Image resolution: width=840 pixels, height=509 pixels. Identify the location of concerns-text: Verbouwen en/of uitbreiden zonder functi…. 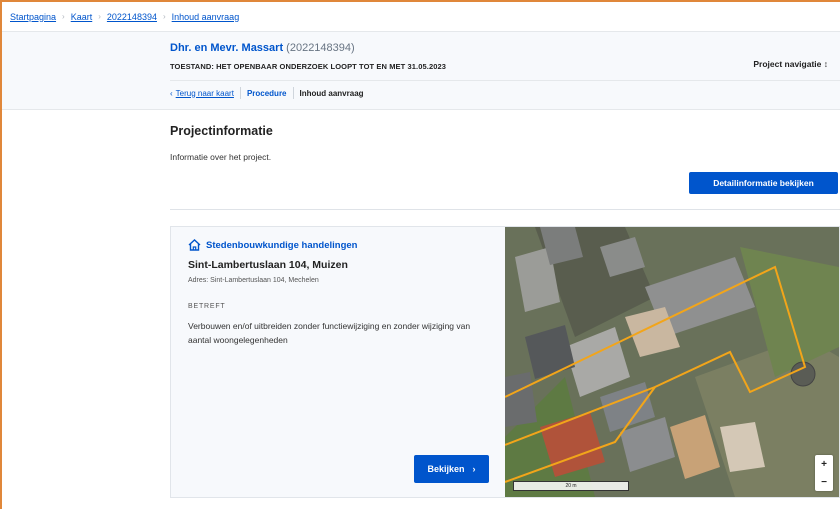
(329, 333).